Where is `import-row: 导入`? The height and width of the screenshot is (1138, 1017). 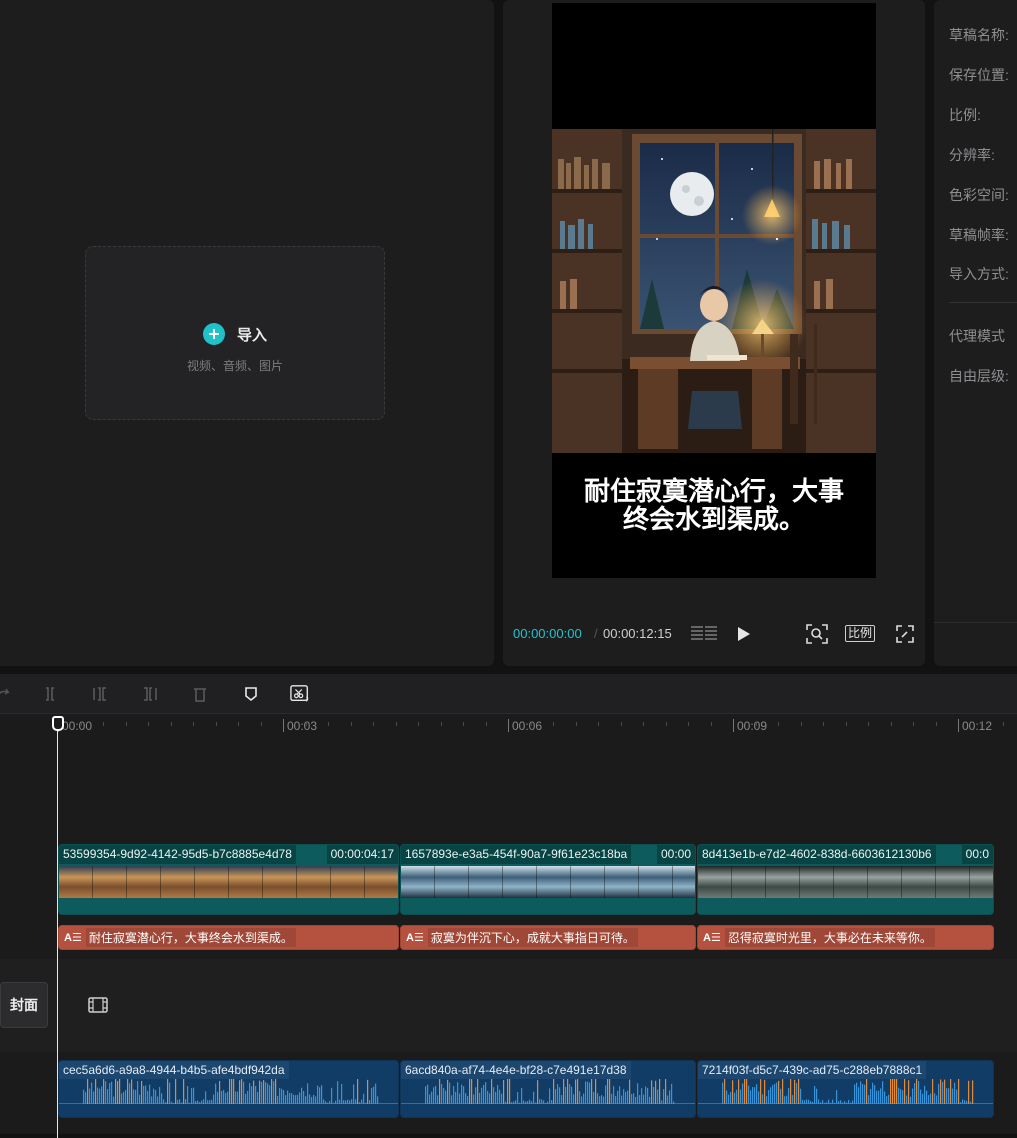
import-row: 导入 is located at coordinates (235, 334).